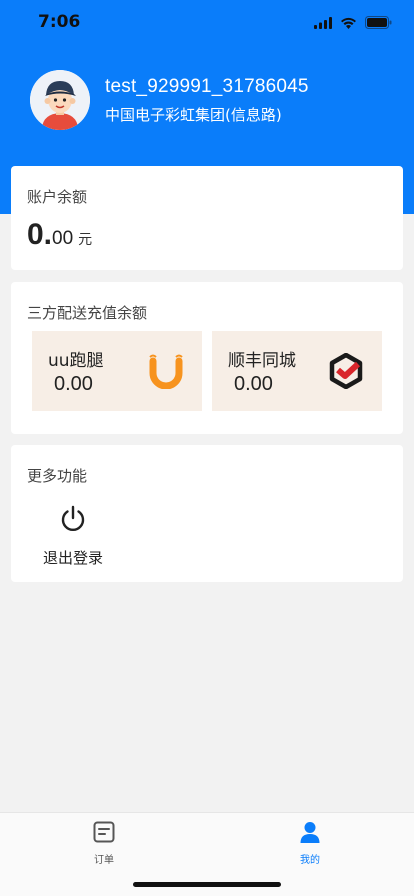 The width and height of the screenshot is (414, 896). What do you see at coordinates (73, 521) in the screenshot?
I see `power-icon` at bounding box center [73, 521].